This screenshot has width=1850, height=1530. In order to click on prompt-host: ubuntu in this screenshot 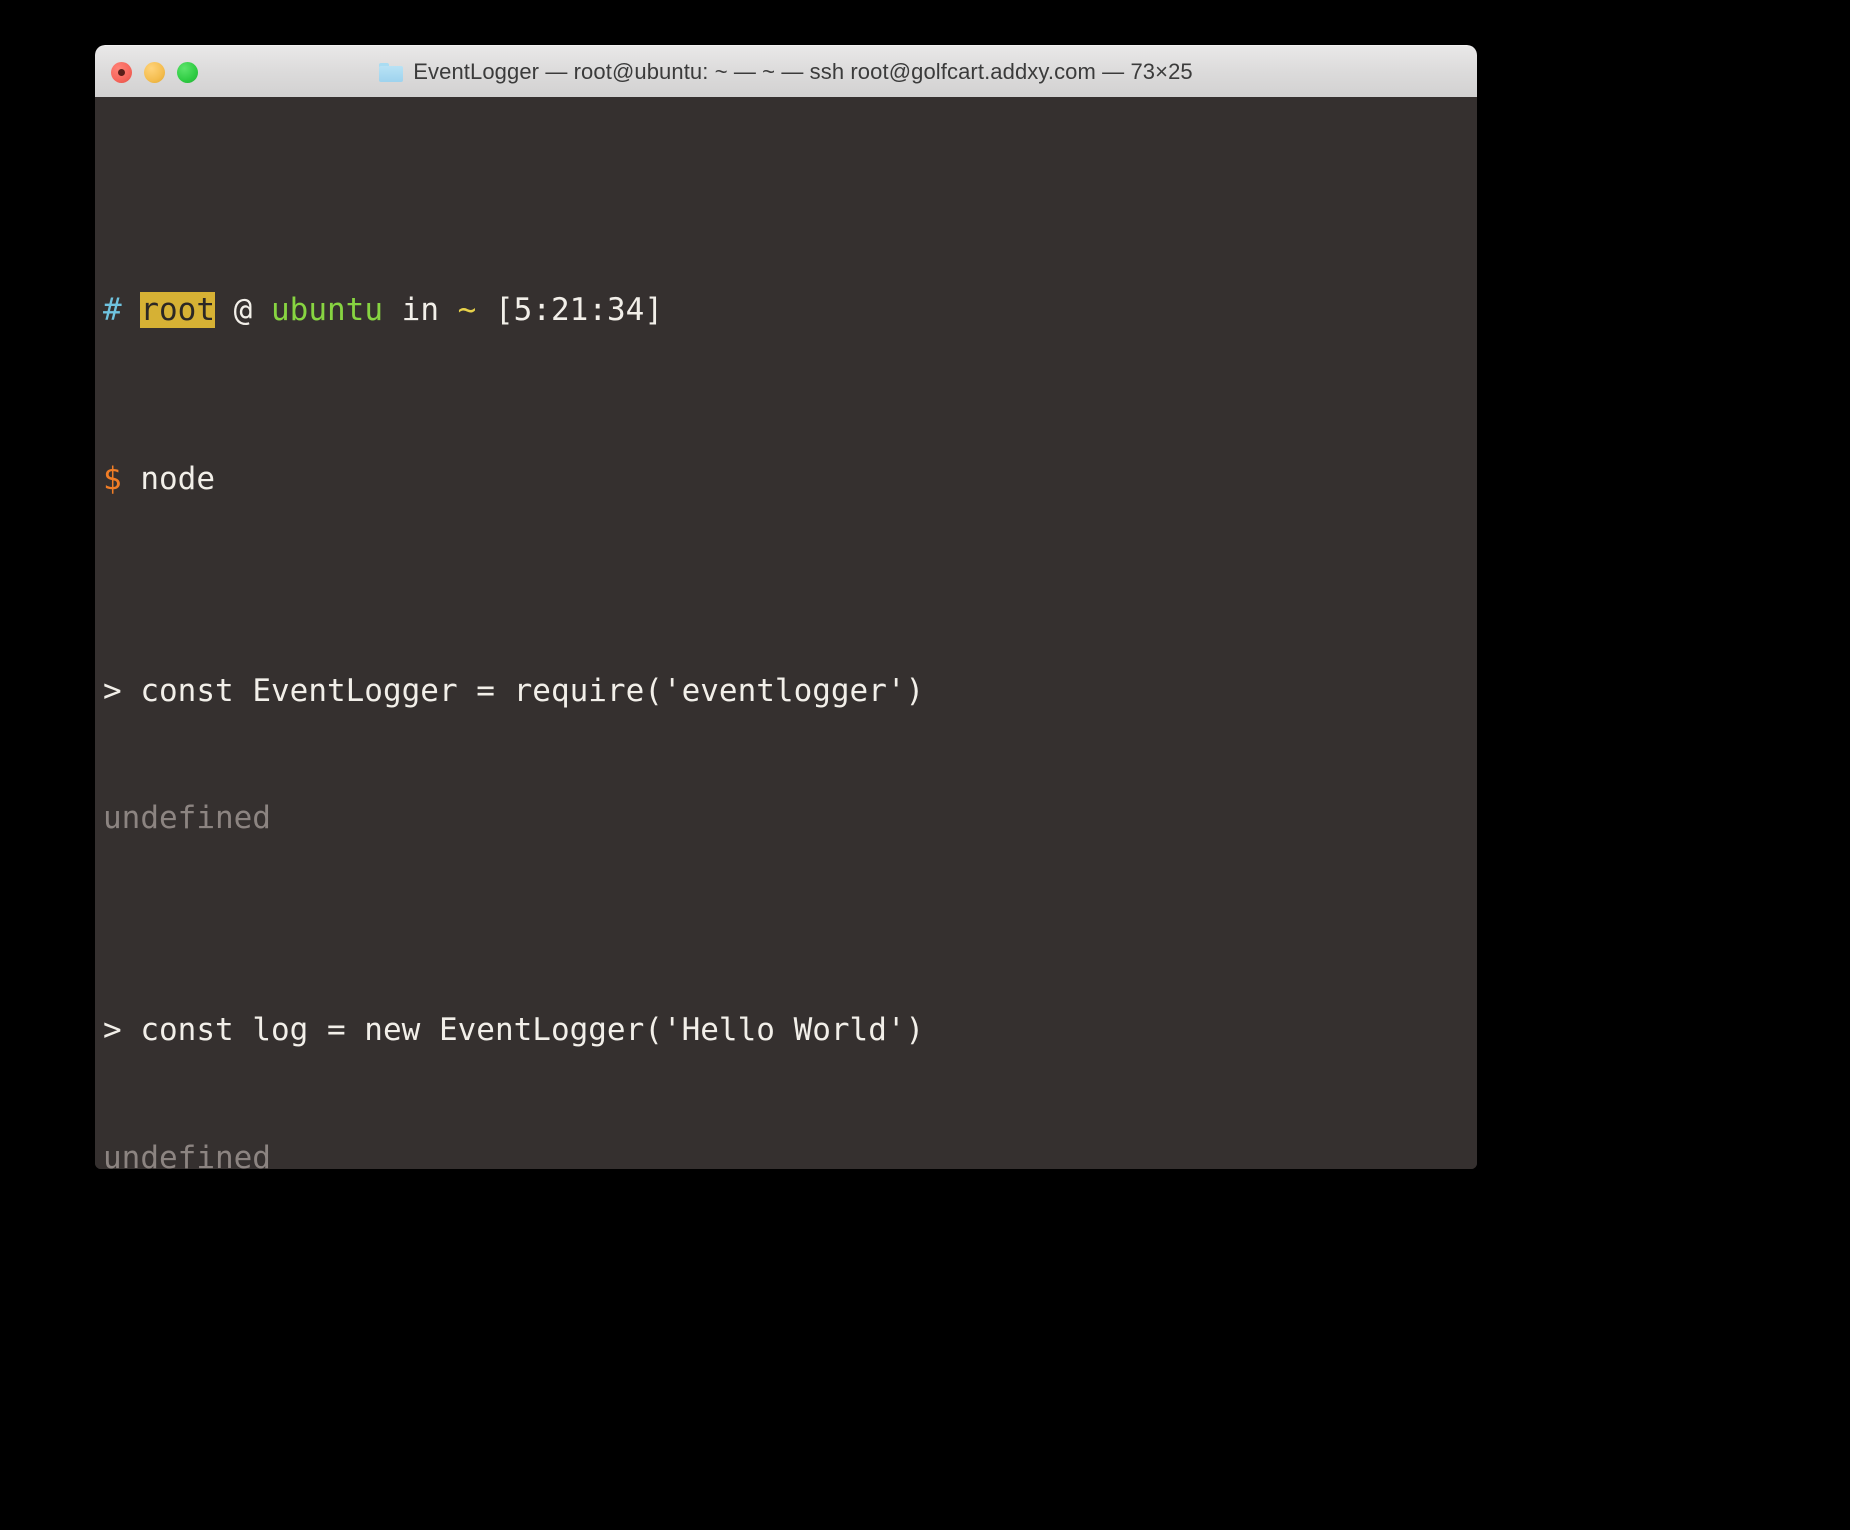, I will do `click(327, 309)`.